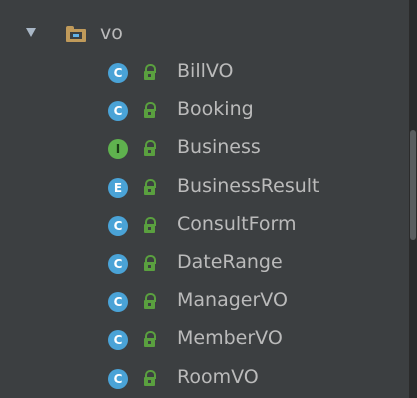 The height and width of the screenshot is (398, 417). Describe the element at coordinates (232, 300) in the screenshot. I see `tree-item-label: ManagerVO` at that location.